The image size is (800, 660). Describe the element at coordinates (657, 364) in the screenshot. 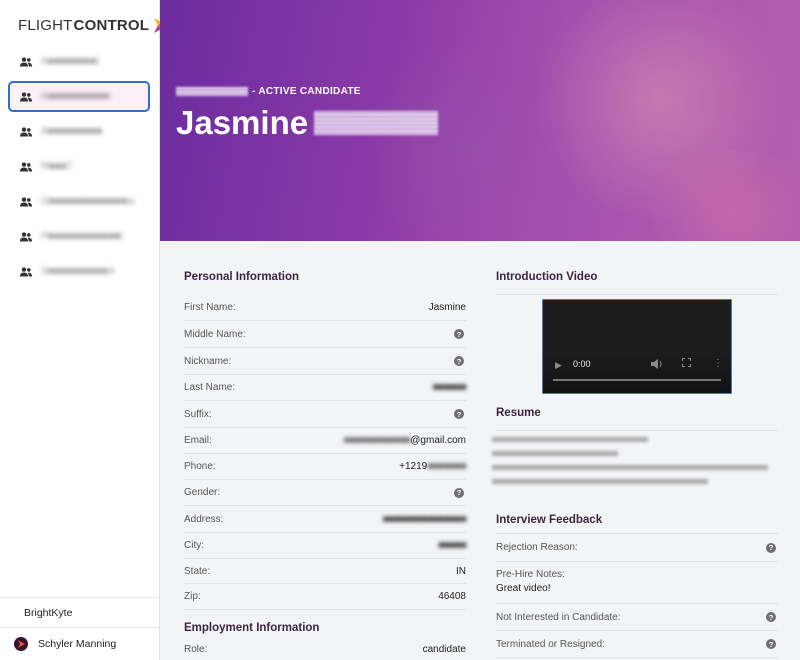

I see `volume-icon` at that location.